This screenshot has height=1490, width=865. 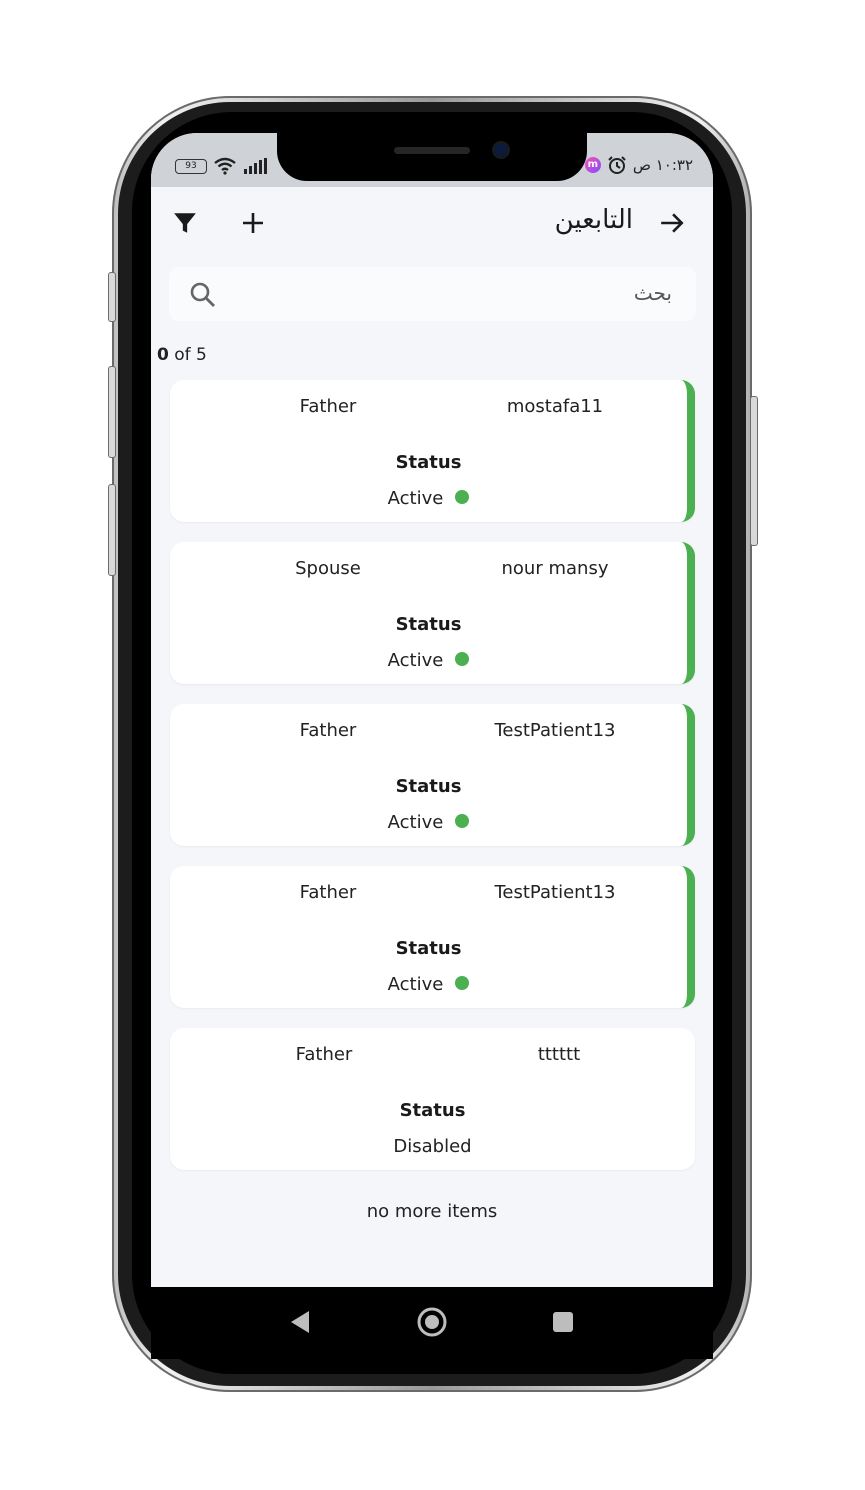 I want to click on dependent-card: Father mostafa11 Status Active, so click(x=432, y=451).